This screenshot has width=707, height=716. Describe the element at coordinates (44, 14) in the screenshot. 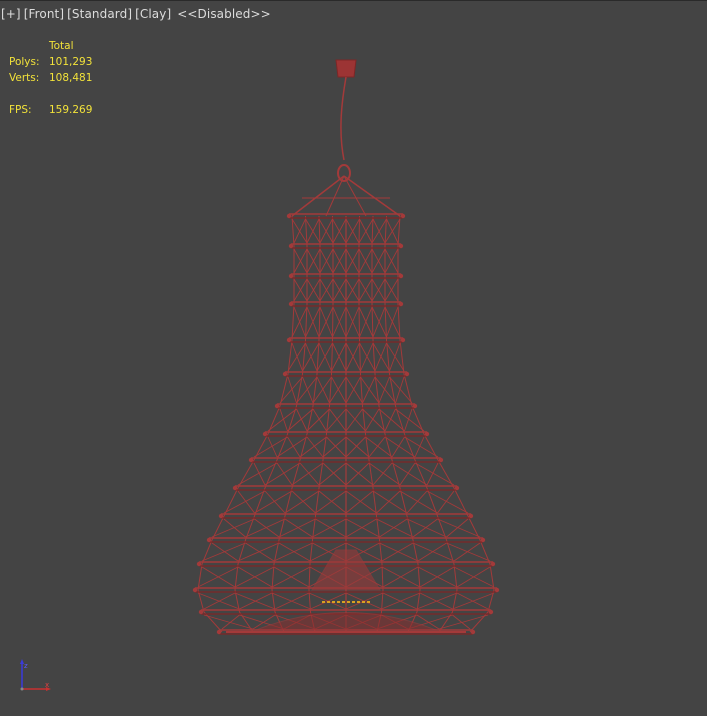

I see `viewport-view-menu: [Front]` at that location.